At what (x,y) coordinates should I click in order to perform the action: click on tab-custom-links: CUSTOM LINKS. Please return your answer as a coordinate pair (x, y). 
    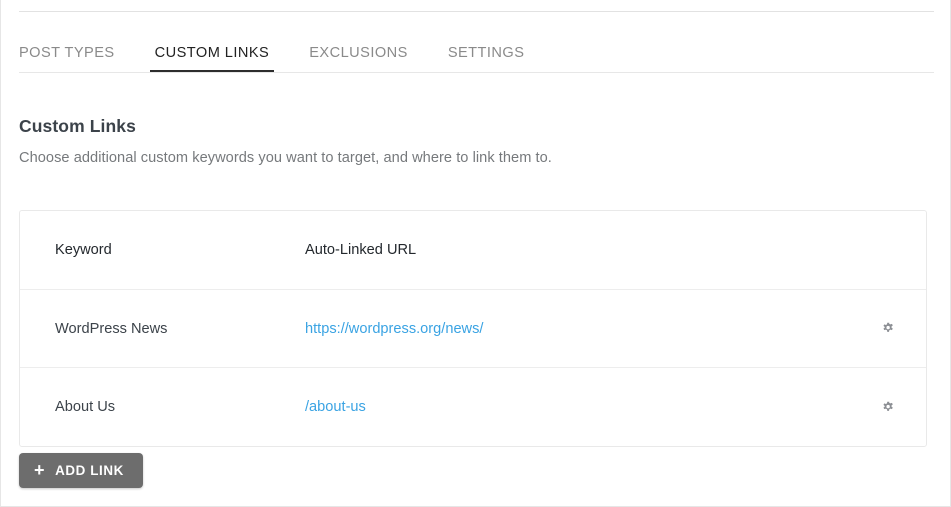
    Looking at the image, I should click on (212, 48).